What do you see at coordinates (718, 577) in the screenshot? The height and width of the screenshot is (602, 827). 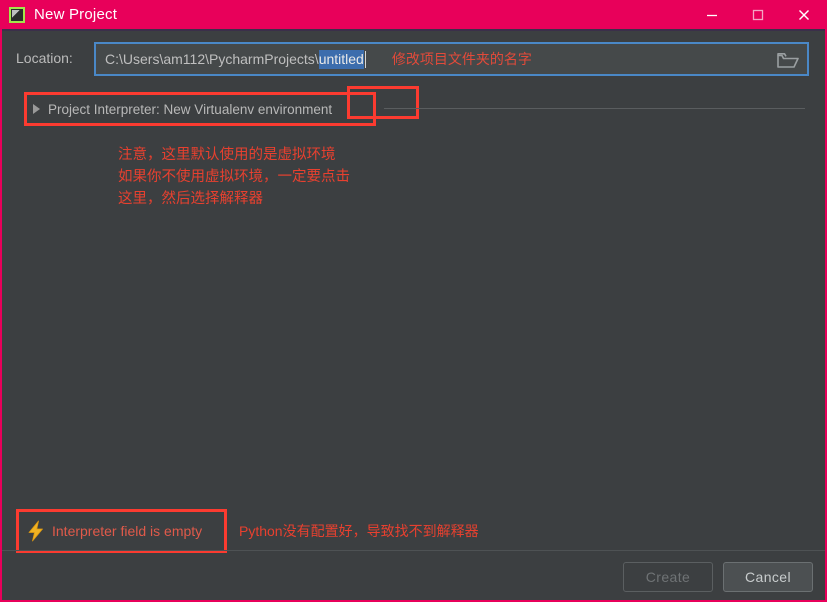 I see `dialog-buttons: Create Cancel` at bounding box center [718, 577].